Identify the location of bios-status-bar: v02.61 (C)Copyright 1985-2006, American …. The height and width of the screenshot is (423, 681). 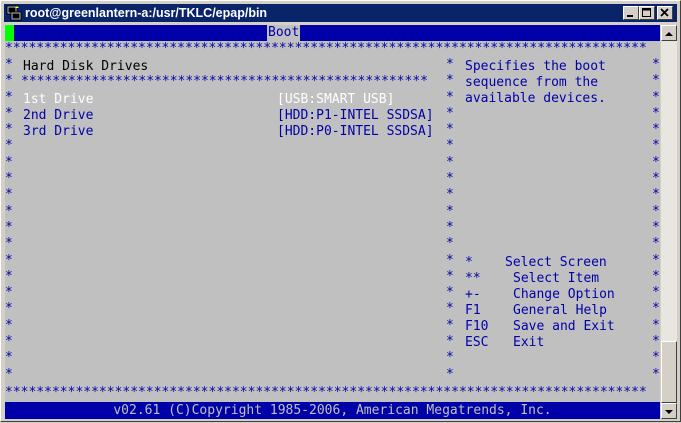
(332, 410).